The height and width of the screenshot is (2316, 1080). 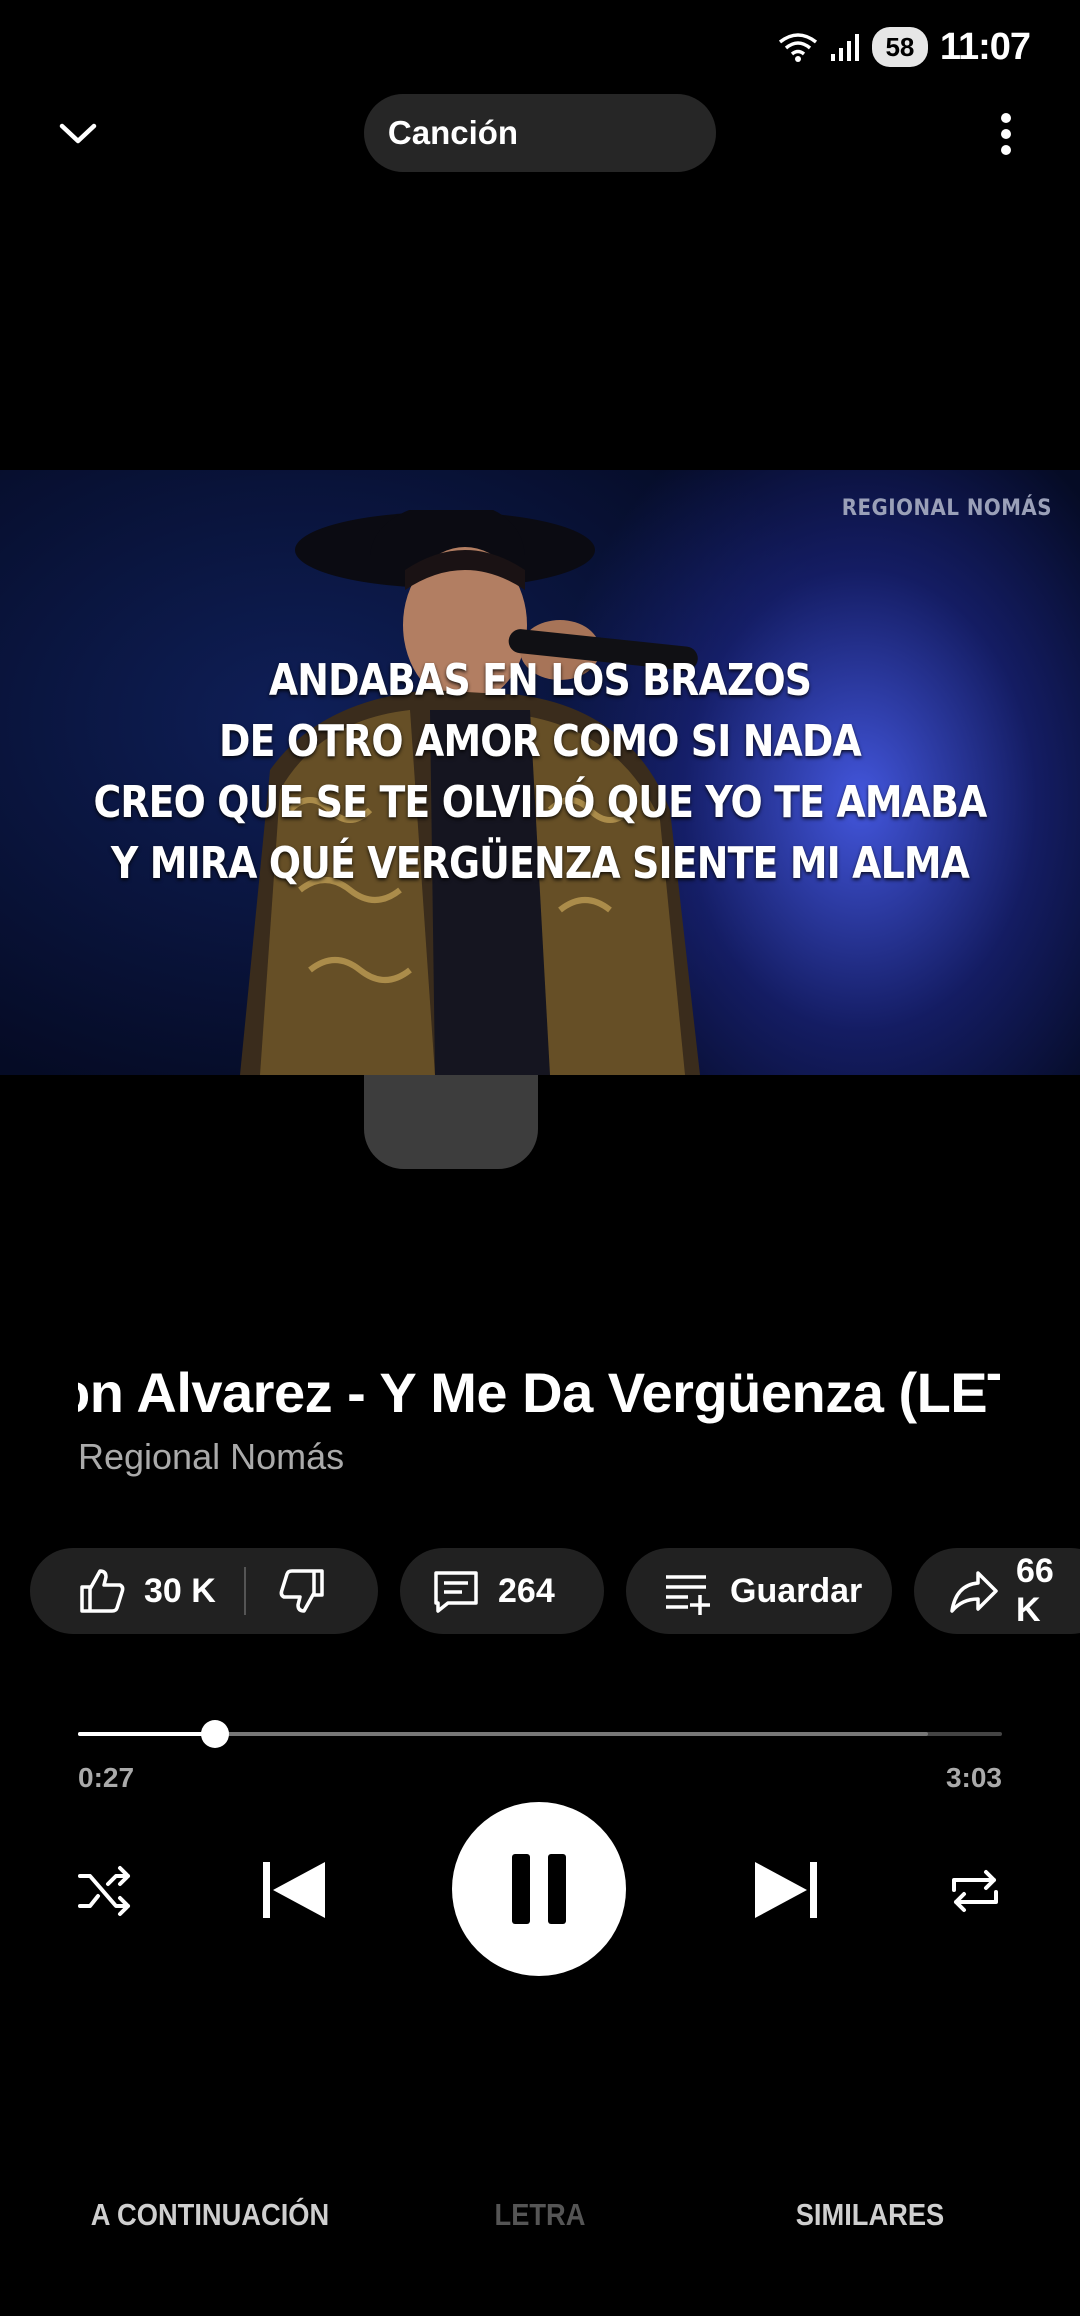 What do you see at coordinates (973, 1777) in the screenshot?
I see `duration: 3:03` at bounding box center [973, 1777].